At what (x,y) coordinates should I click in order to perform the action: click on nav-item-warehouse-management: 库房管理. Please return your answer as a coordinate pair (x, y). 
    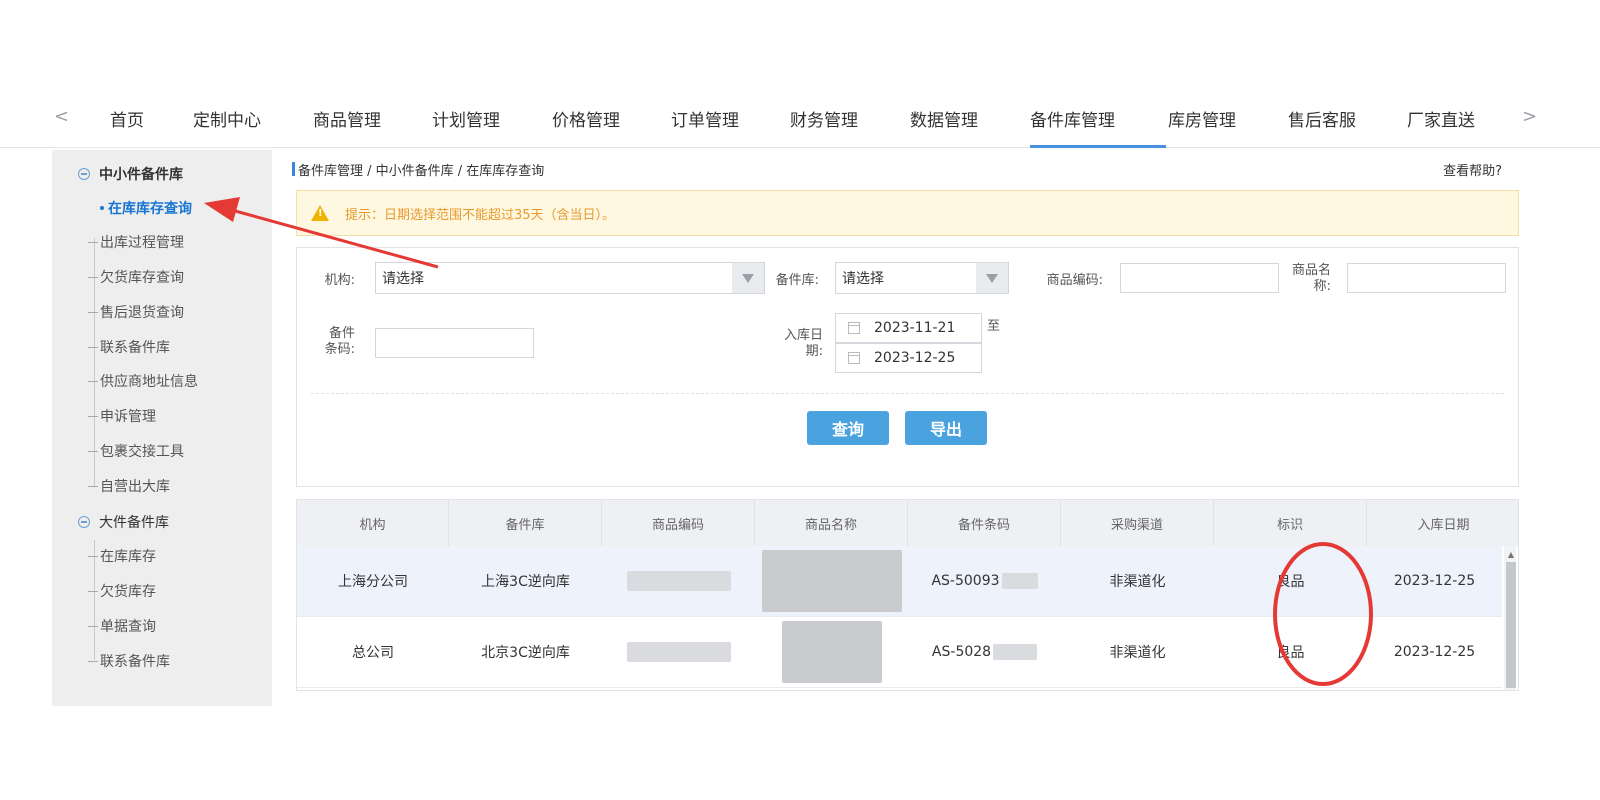
    Looking at the image, I should click on (1202, 118).